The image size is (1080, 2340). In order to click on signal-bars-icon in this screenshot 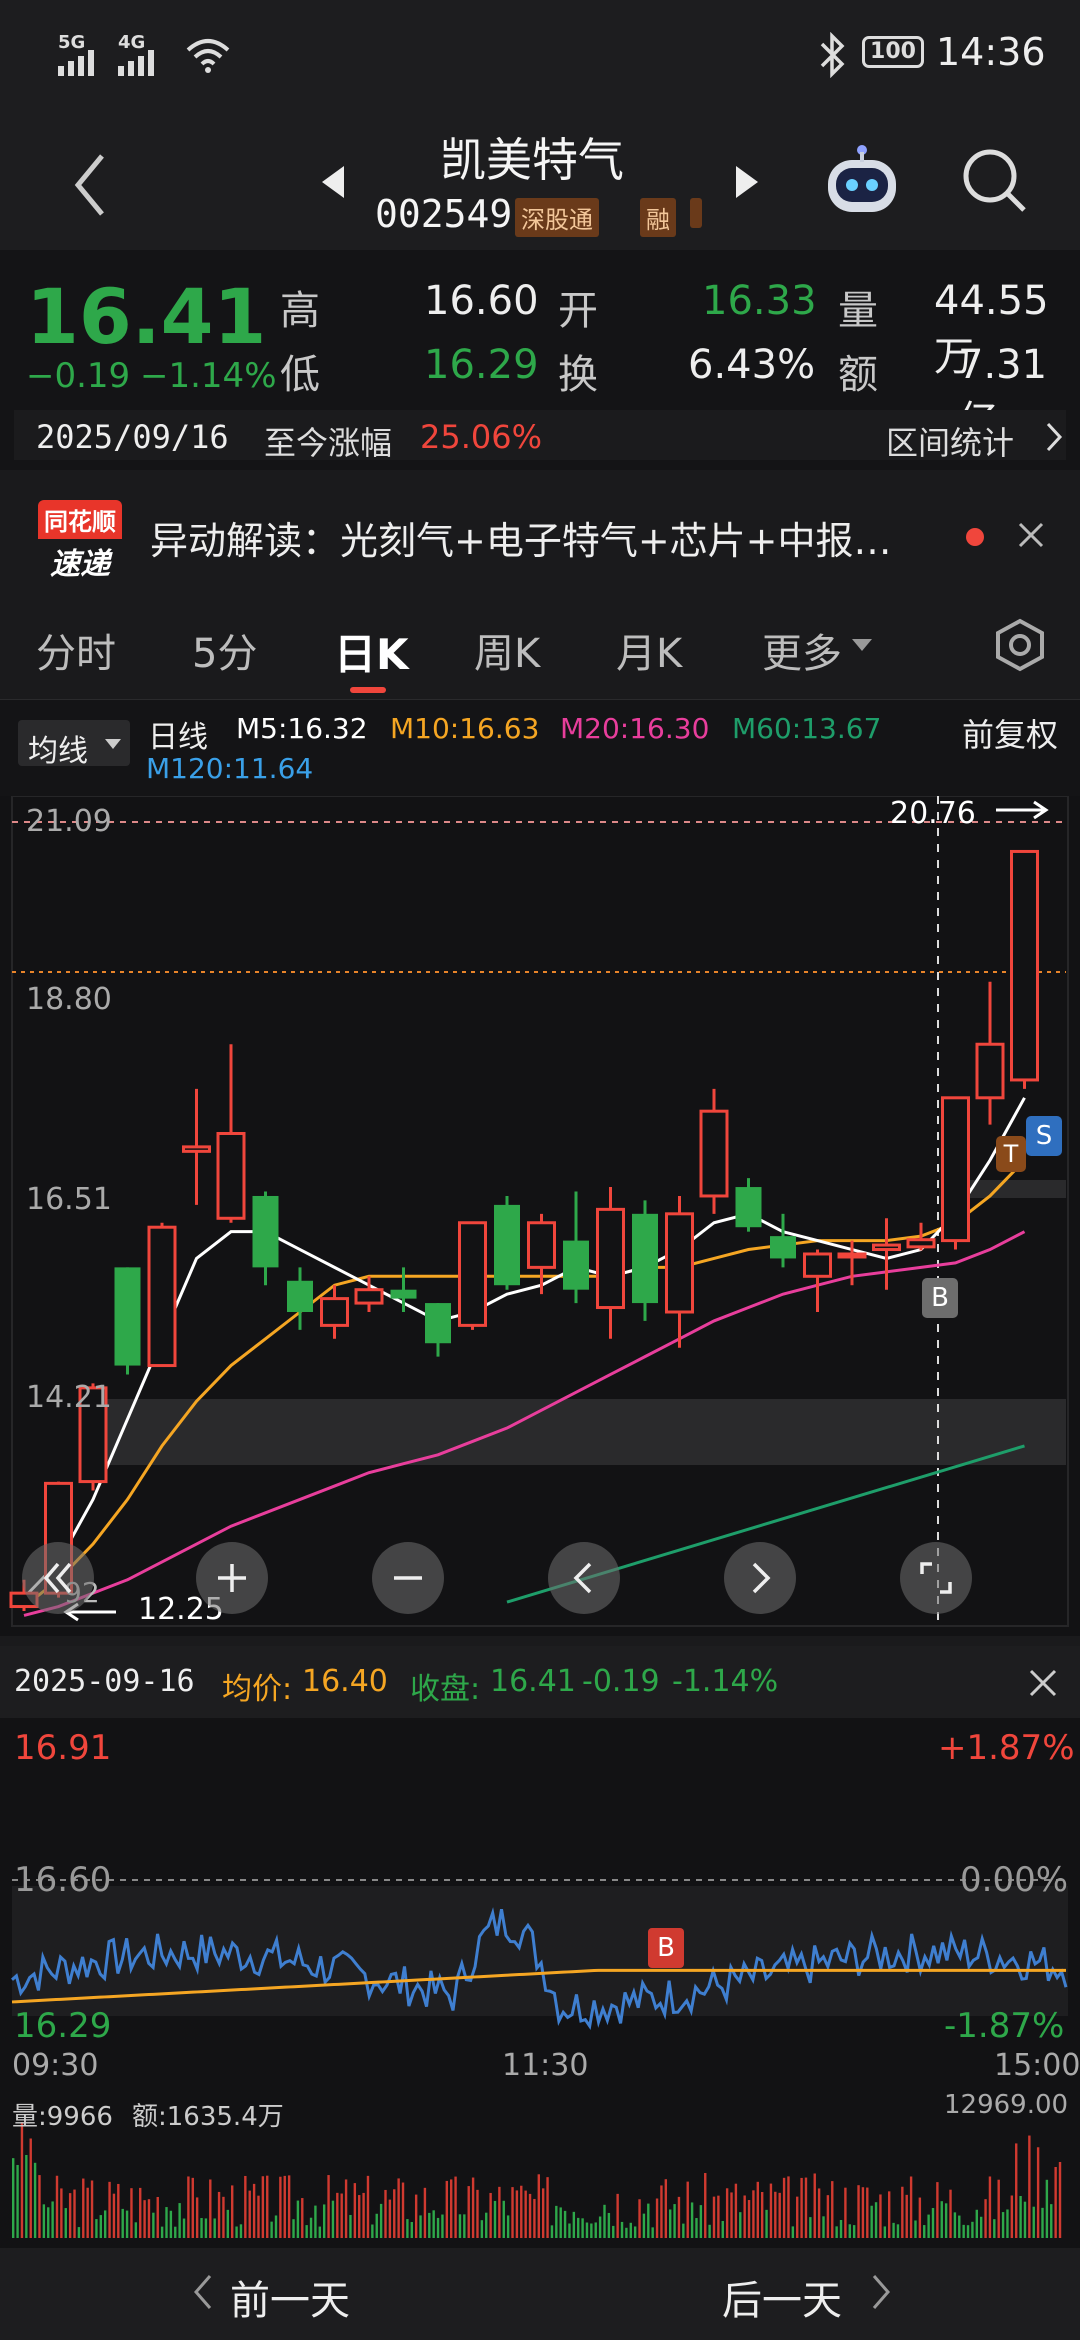, I will do `click(82, 65)`.